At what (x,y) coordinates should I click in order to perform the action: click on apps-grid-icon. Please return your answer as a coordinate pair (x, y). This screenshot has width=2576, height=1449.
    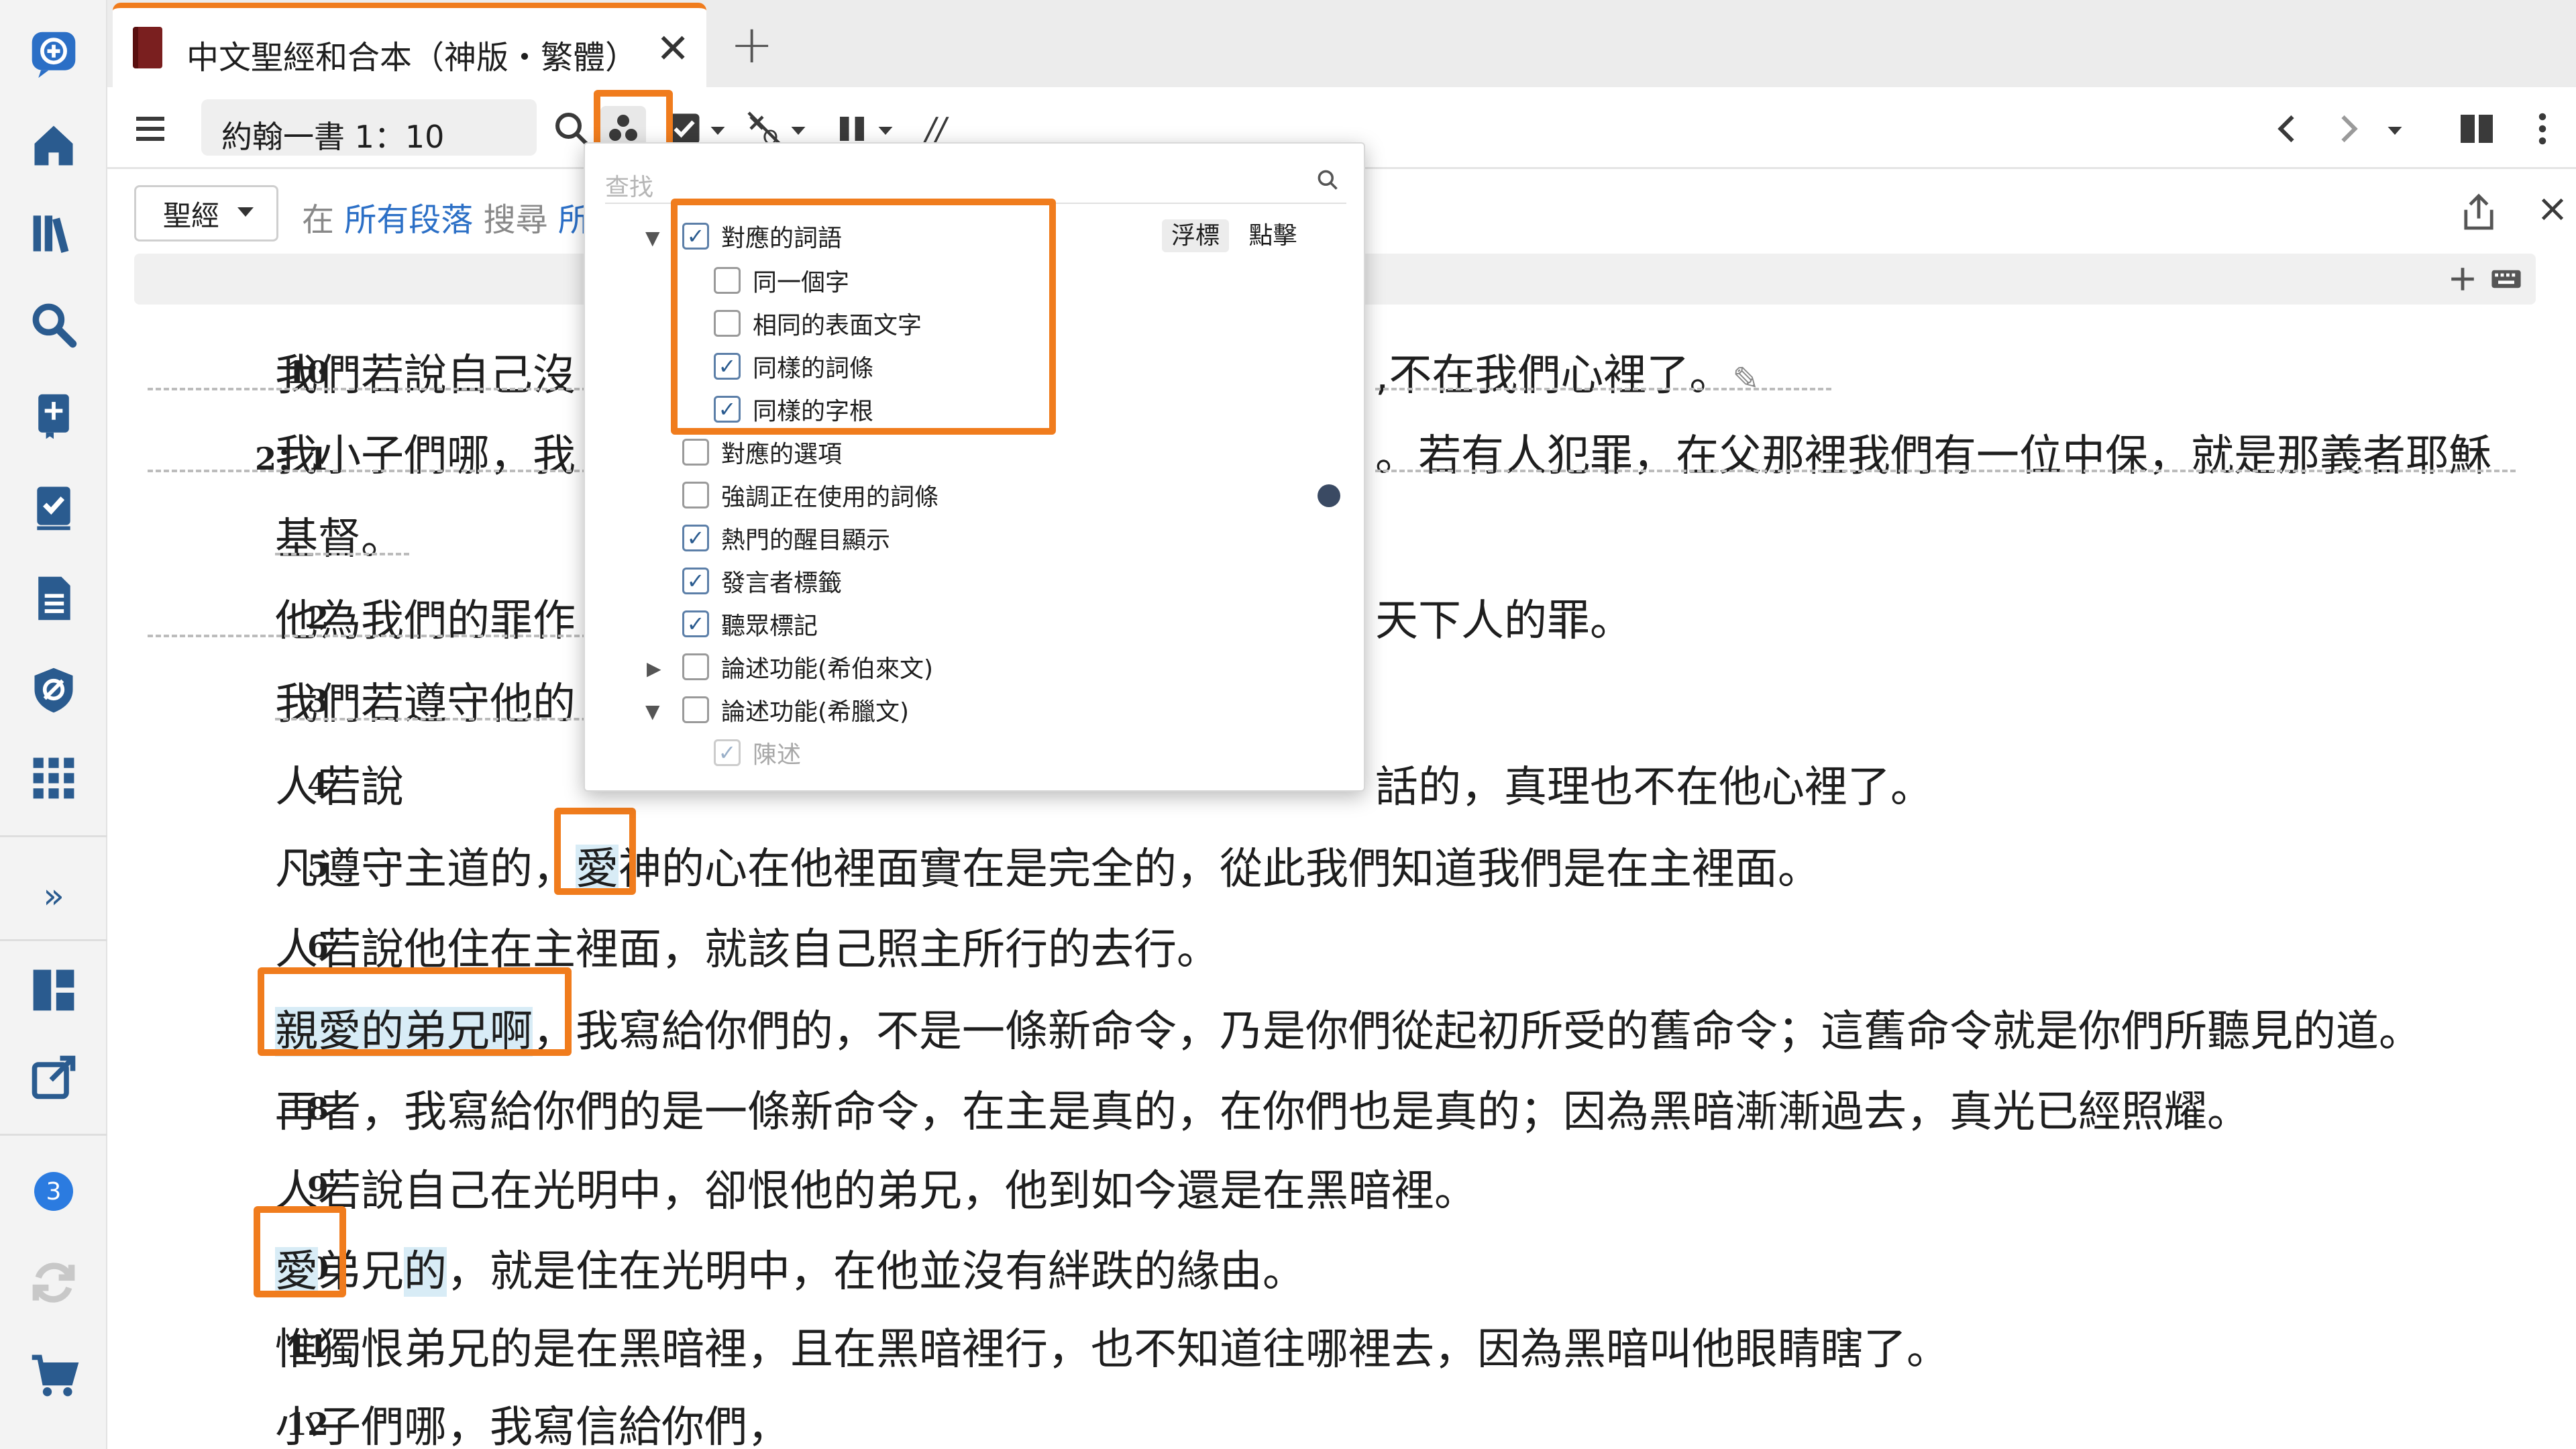
    Looking at the image, I should click on (53, 778).